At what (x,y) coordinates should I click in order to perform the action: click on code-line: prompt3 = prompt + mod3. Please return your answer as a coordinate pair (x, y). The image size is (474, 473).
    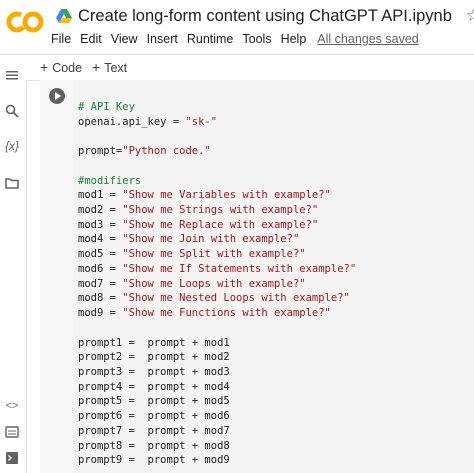
    Looking at the image, I should click on (154, 372).